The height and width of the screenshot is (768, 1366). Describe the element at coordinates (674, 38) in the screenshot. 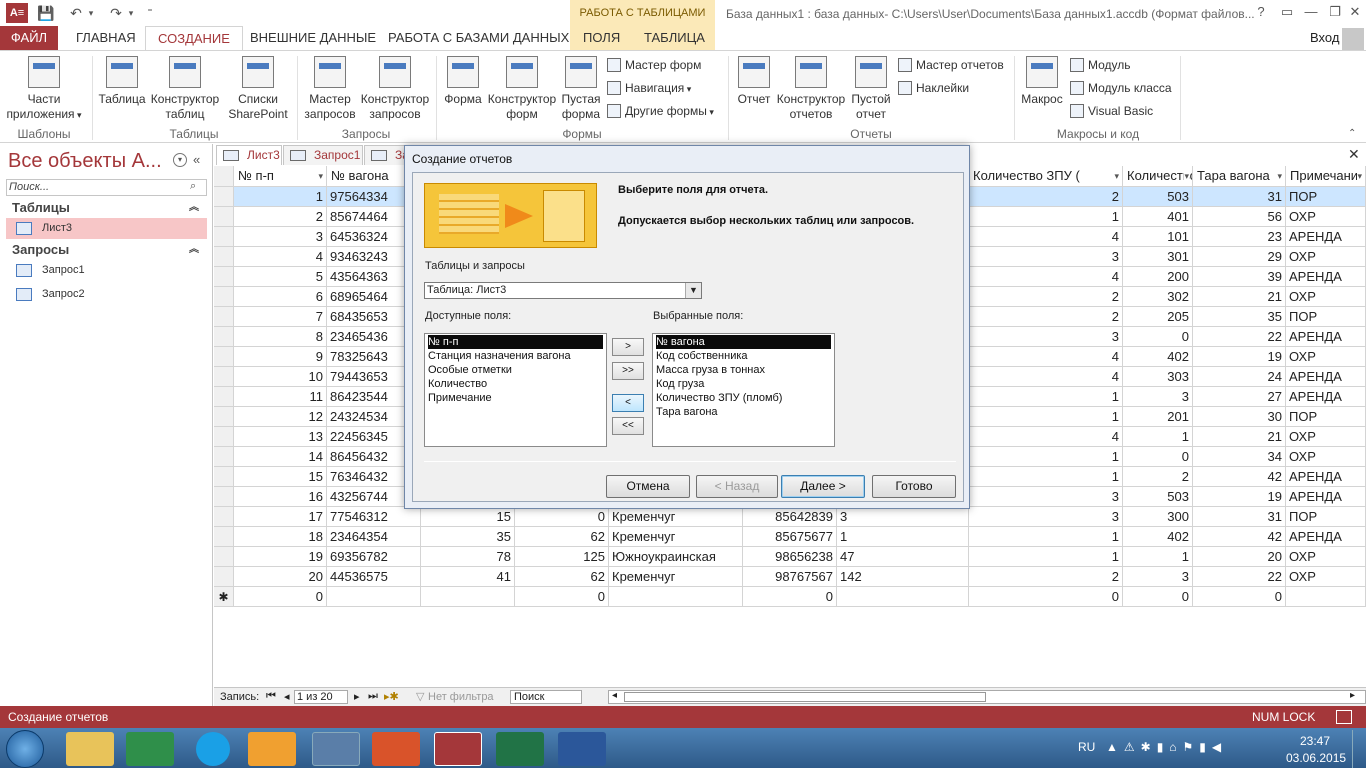

I see `tab-table: ТАБЛИЦА` at that location.